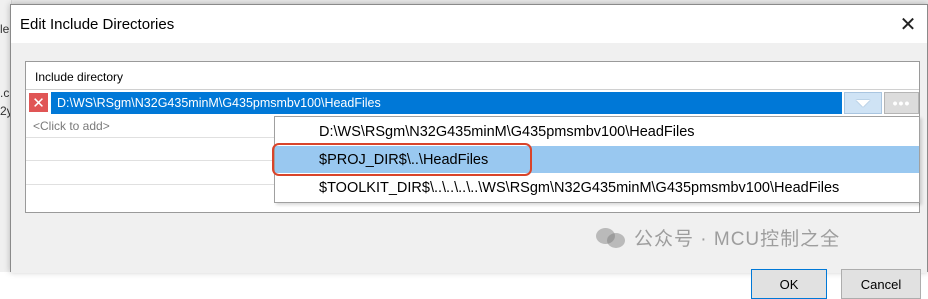 This screenshot has width=928, height=299. I want to click on dialog-title: Edit Include Directories, so click(97, 24).